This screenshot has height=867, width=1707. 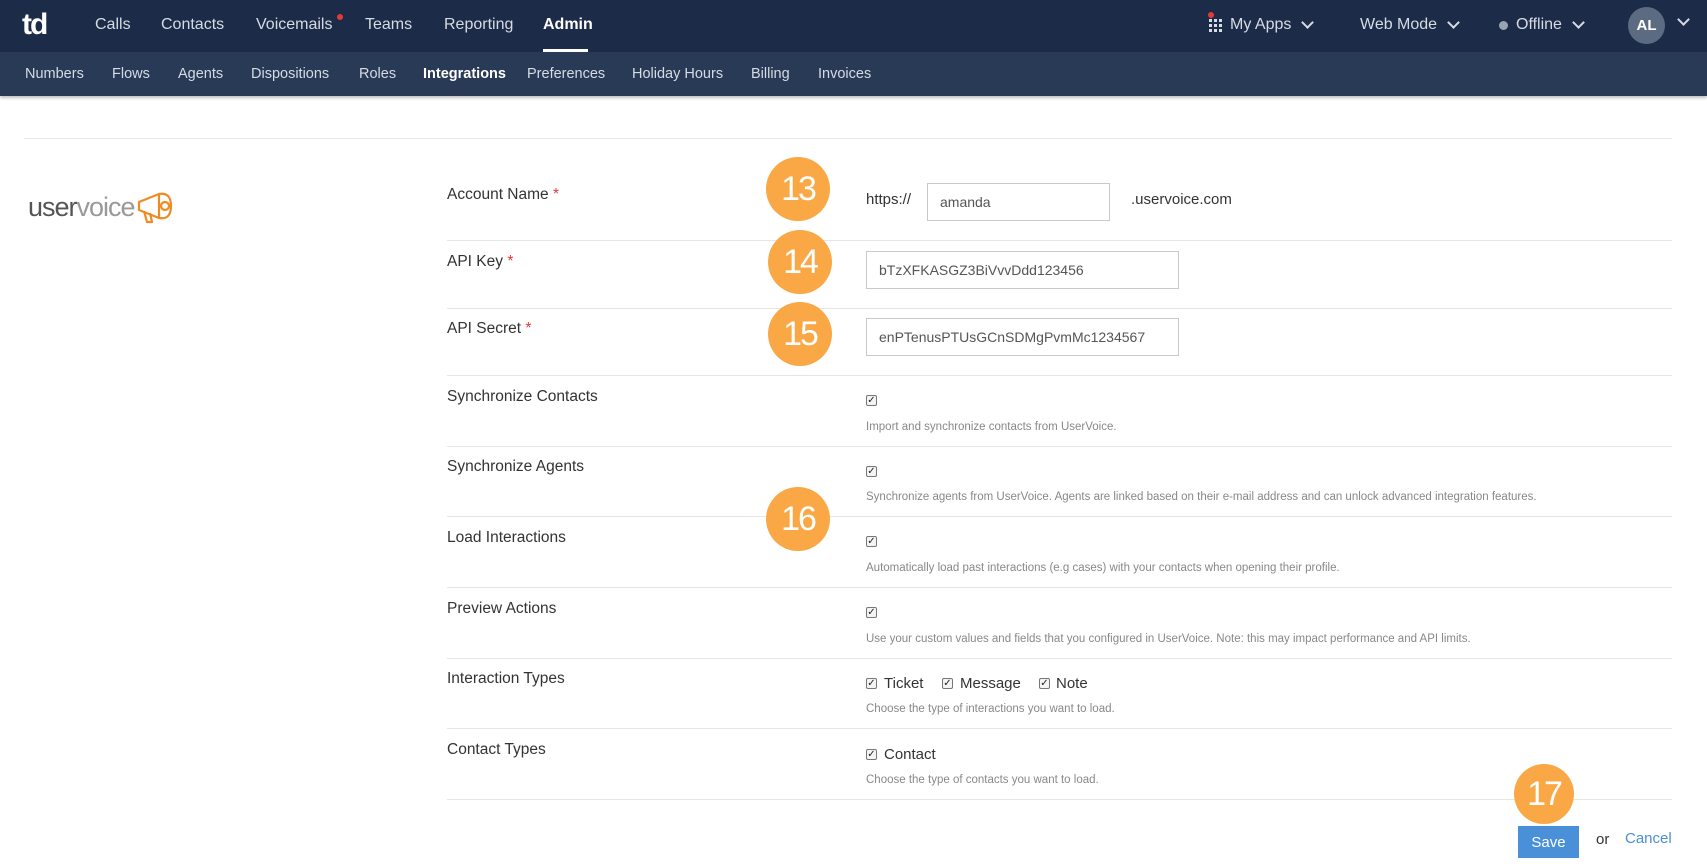 What do you see at coordinates (910, 754) in the screenshot?
I see `contact-option-label: Contact` at bounding box center [910, 754].